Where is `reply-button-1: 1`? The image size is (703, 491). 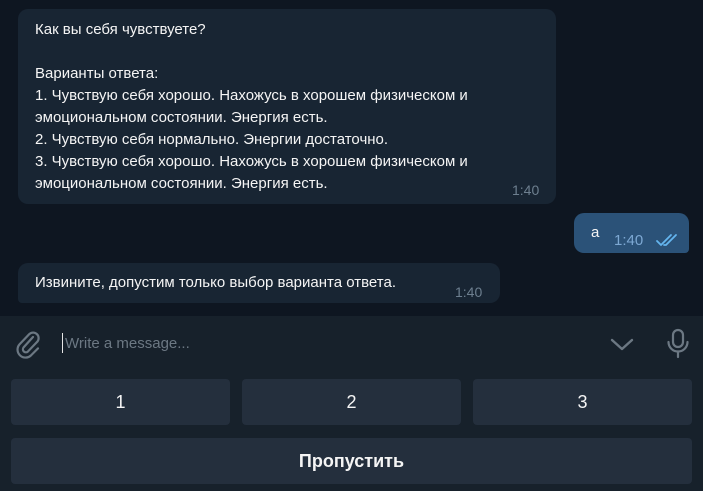 reply-button-1: 1 is located at coordinates (120, 402).